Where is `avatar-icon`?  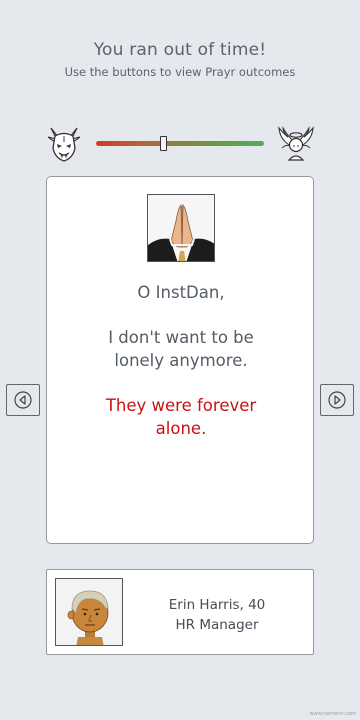
avatar-icon is located at coordinates (89, 612).